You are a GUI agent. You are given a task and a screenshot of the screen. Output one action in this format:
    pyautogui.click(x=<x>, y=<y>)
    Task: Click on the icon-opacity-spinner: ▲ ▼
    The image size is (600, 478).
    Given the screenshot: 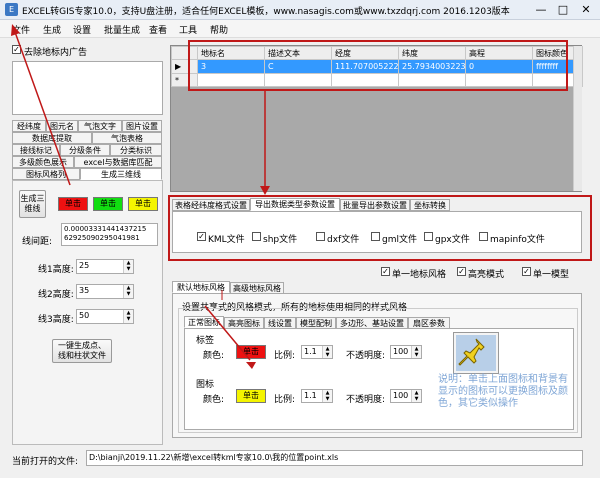 What is the action you would take?
    pyautogui.click(x=416, y=396)
    